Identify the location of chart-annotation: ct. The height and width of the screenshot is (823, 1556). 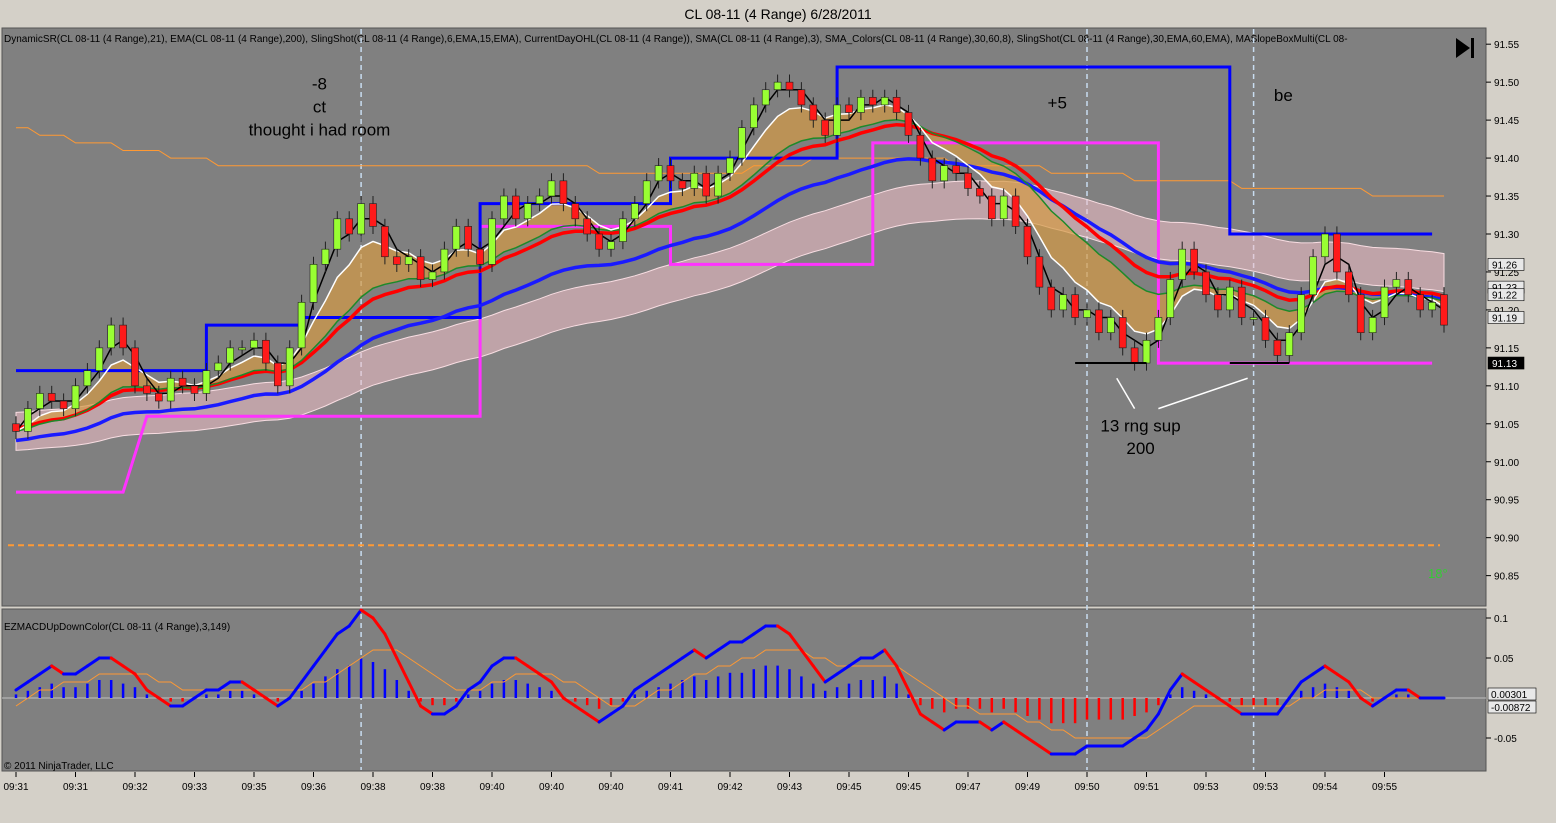
(320, 107).